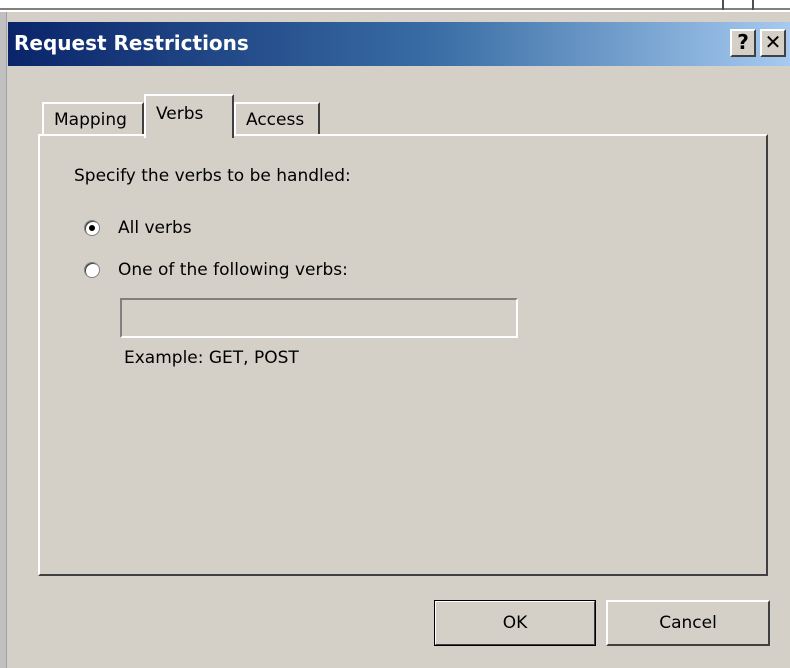 Image resolution: width=790 pixels, height=668 pixels. Describe the element at coordinates (743, 43) in the screenshot. I see `help-icon: ?` at that location.